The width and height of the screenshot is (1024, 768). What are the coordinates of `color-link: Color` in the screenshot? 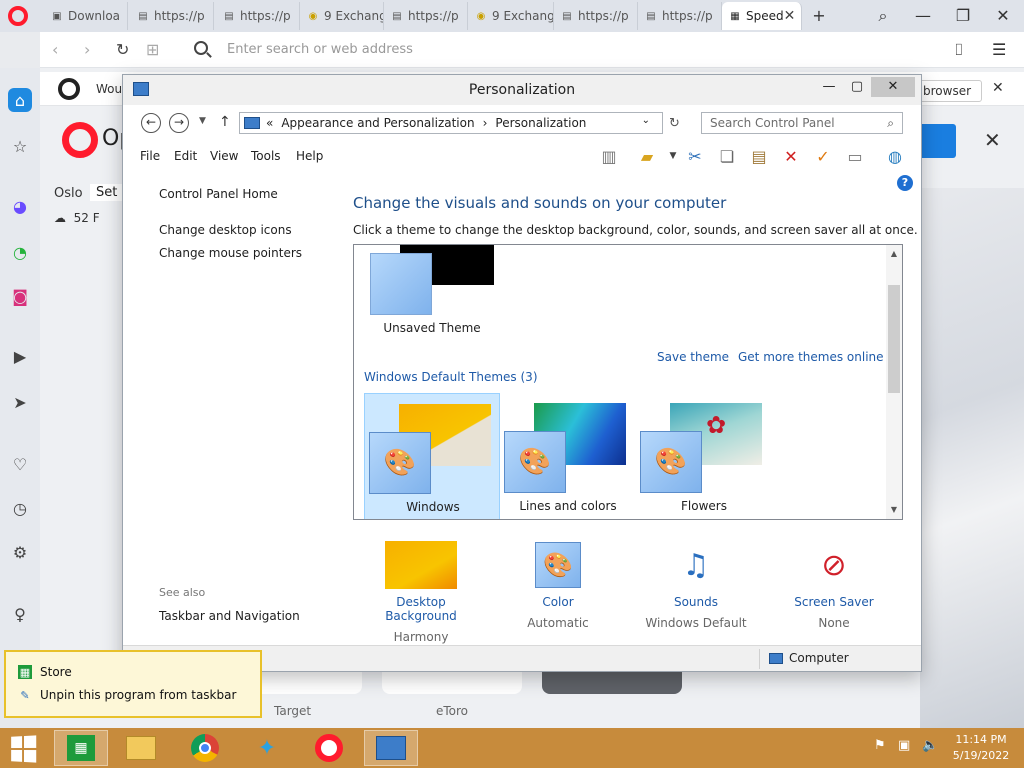 It's located at (558, 602).